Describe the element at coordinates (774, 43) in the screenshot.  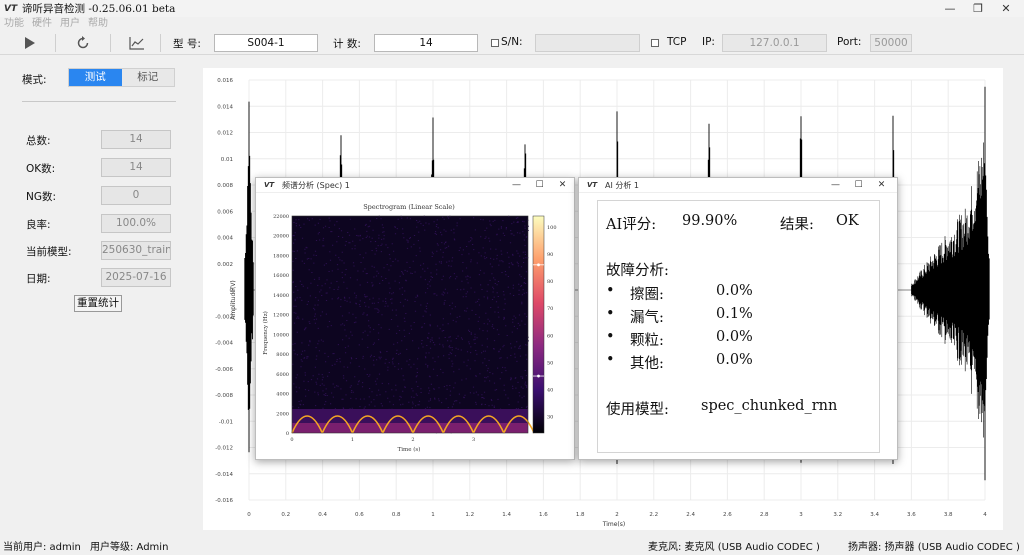
I see `ip-input: 127.0.0.1` at that location.